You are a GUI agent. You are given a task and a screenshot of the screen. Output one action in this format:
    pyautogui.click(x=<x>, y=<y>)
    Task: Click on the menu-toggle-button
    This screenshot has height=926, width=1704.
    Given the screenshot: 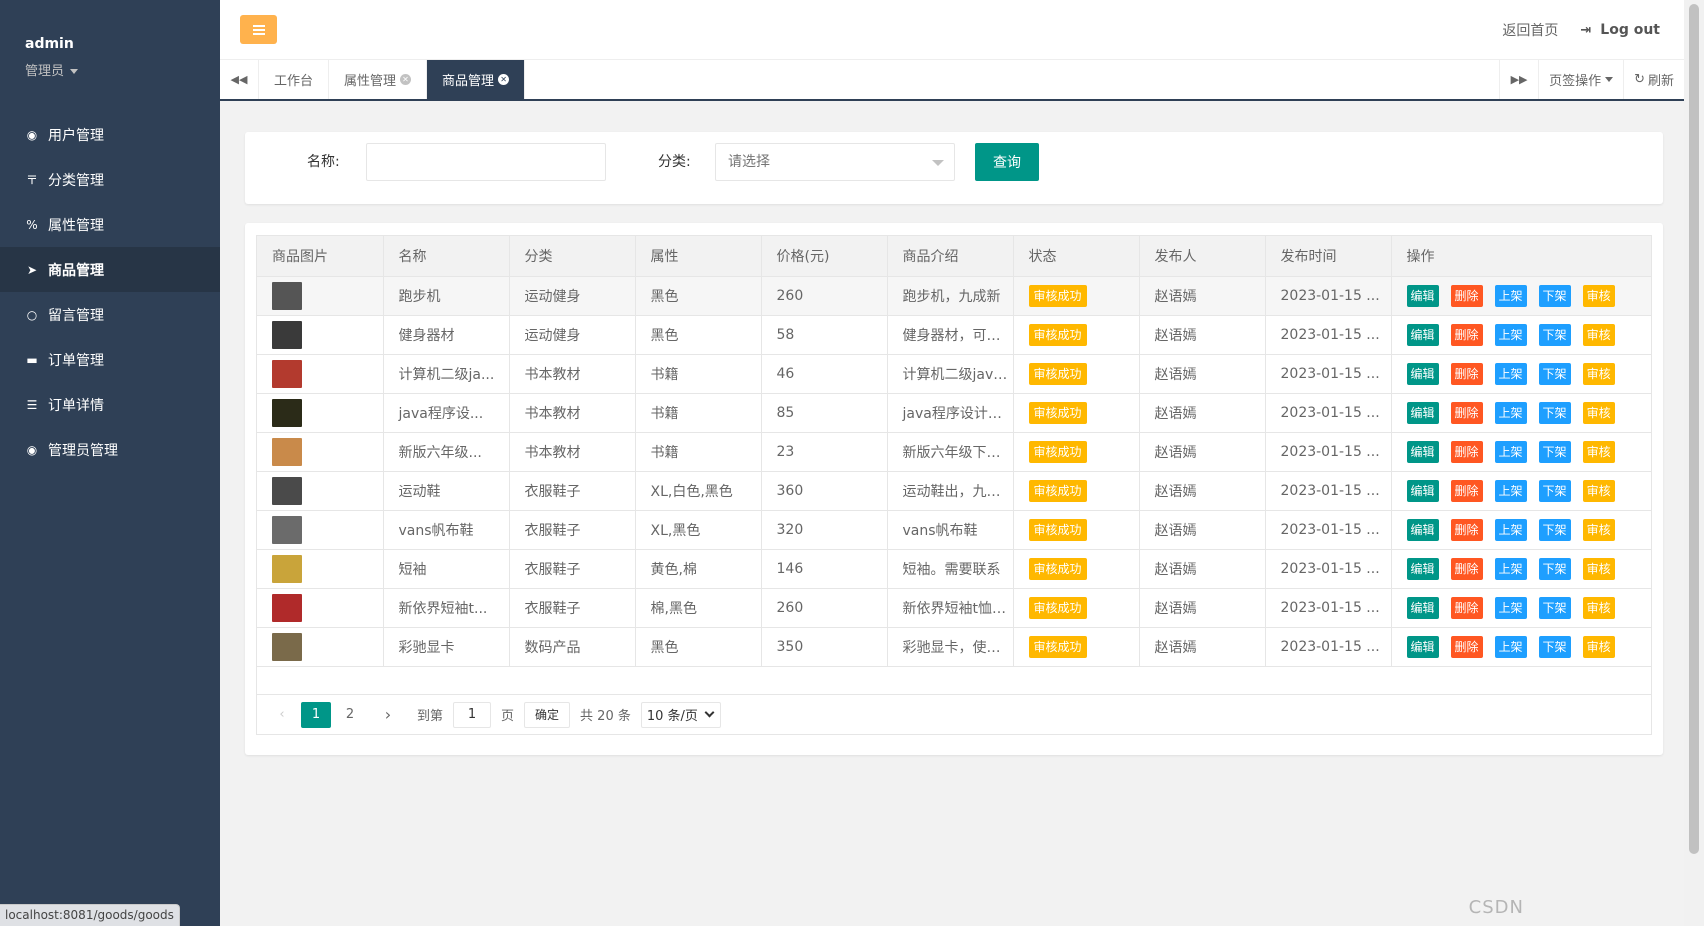 What is the action you would take?
    pyautogui.click(x=258, y=29)
    